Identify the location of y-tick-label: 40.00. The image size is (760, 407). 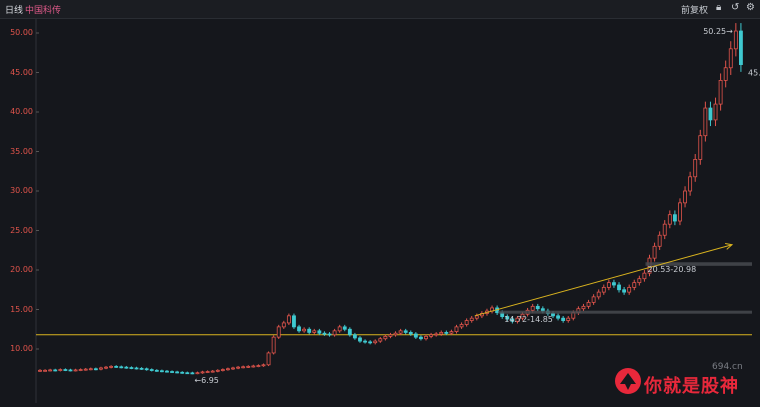
(21, 111).